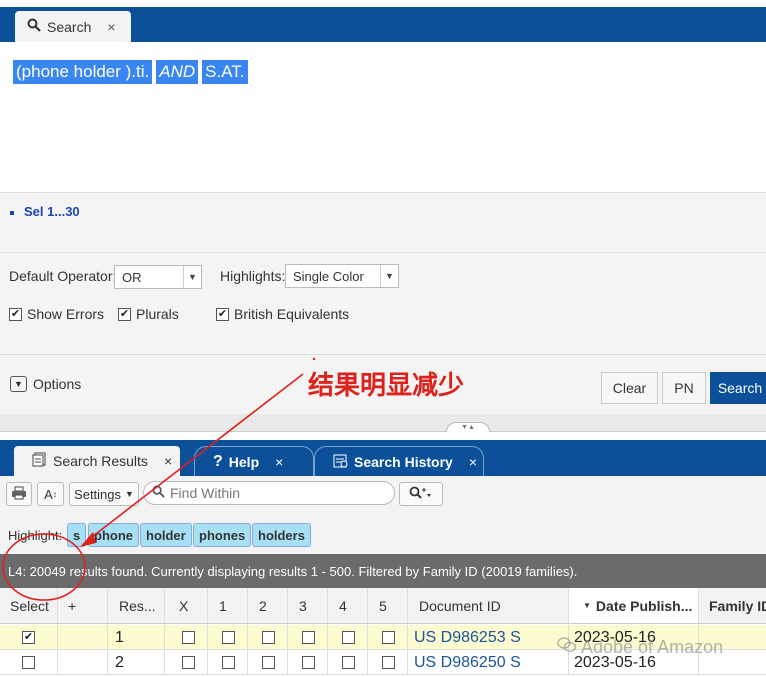 The width and height of the screenshot is (766, 677). What do you see at coordinates (281, 535) in the screenshot?
I see `highlight-term: holders` at bounding box center [281, 535].